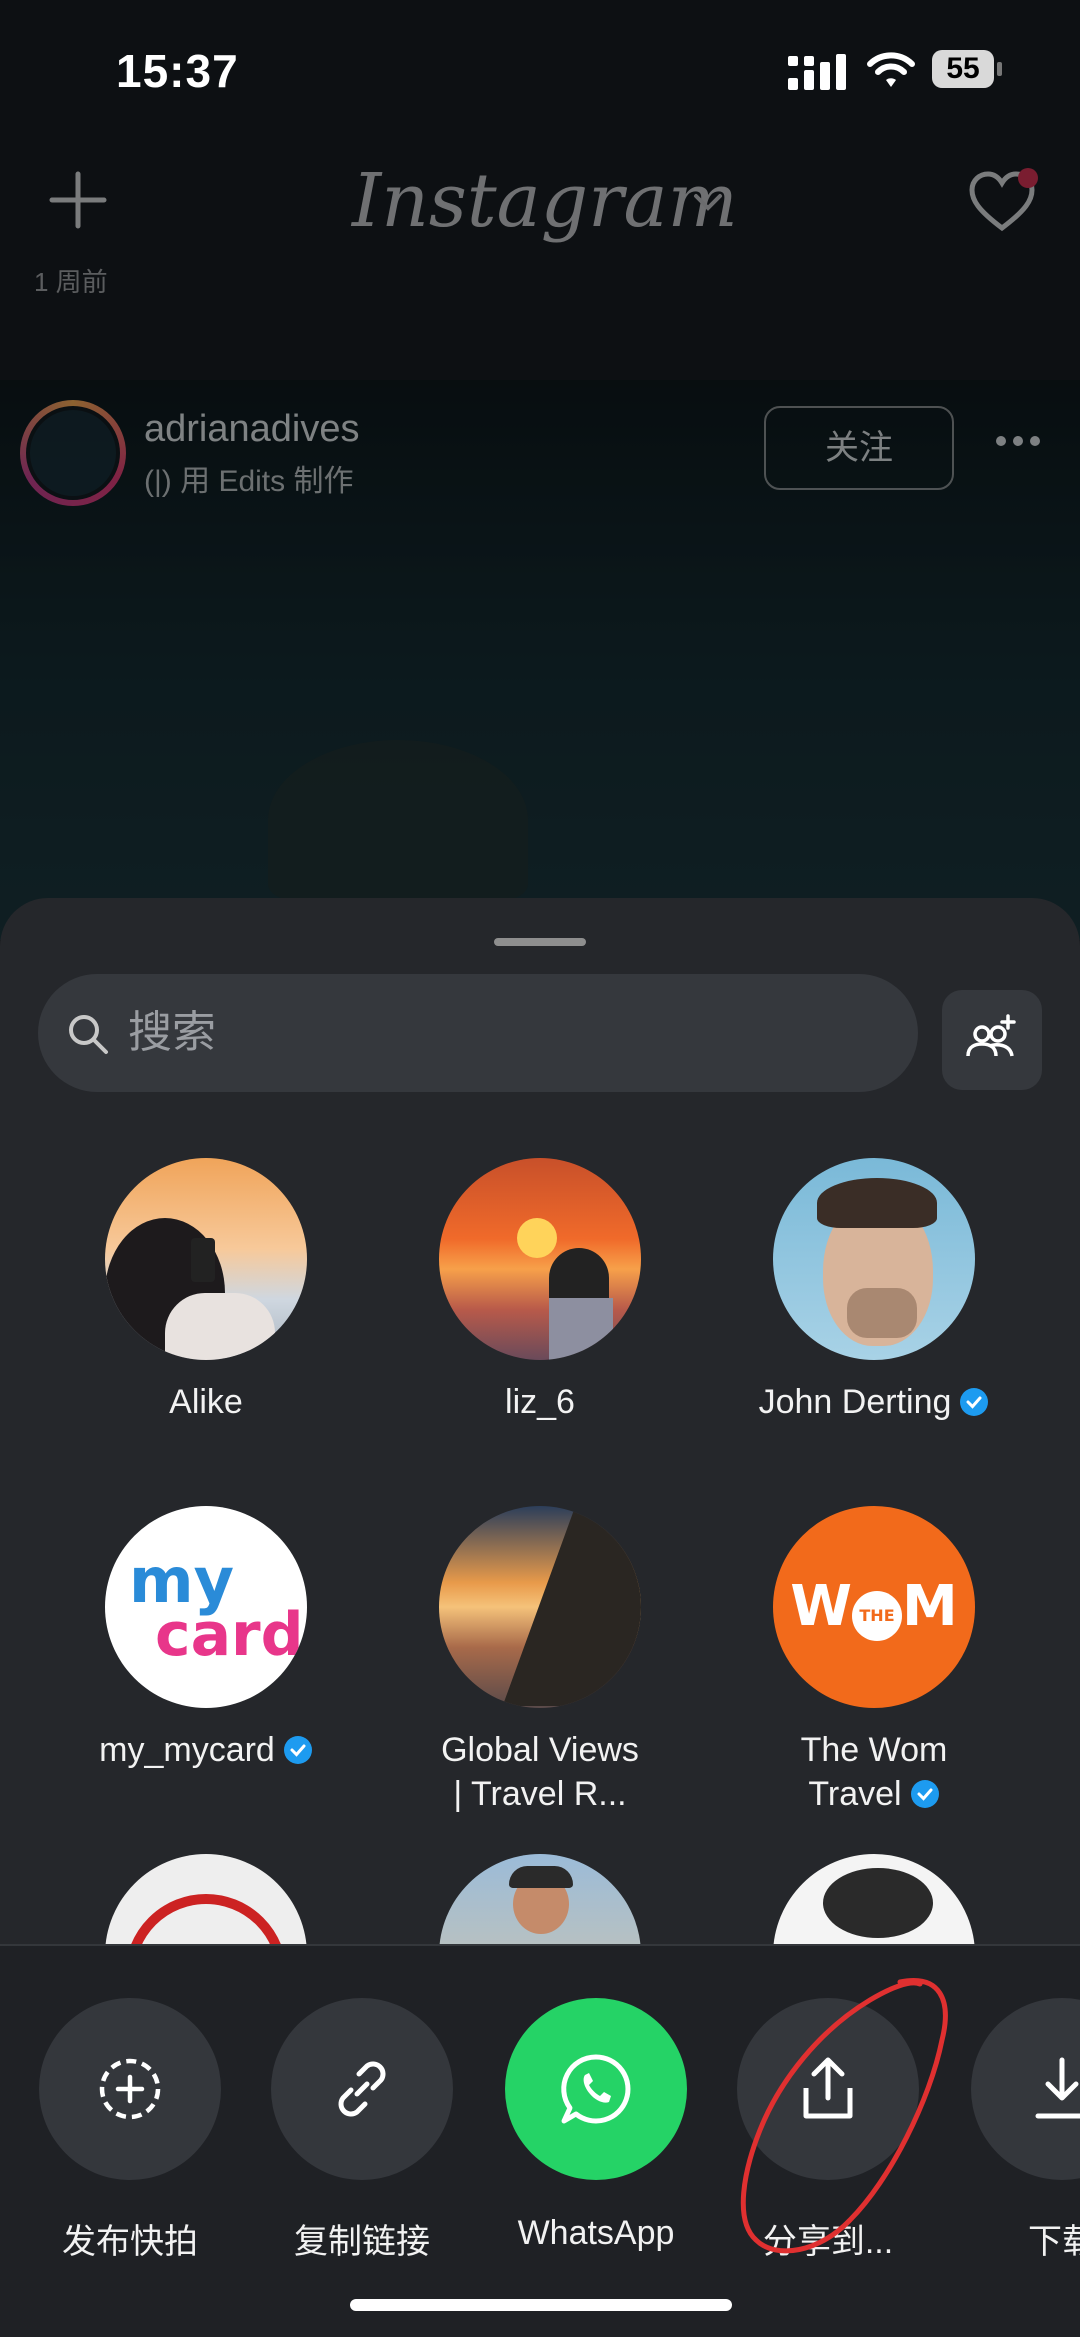 The image size is (1080, 2337). I want to click on post-time-label: 1 周前, so click(71, 282).